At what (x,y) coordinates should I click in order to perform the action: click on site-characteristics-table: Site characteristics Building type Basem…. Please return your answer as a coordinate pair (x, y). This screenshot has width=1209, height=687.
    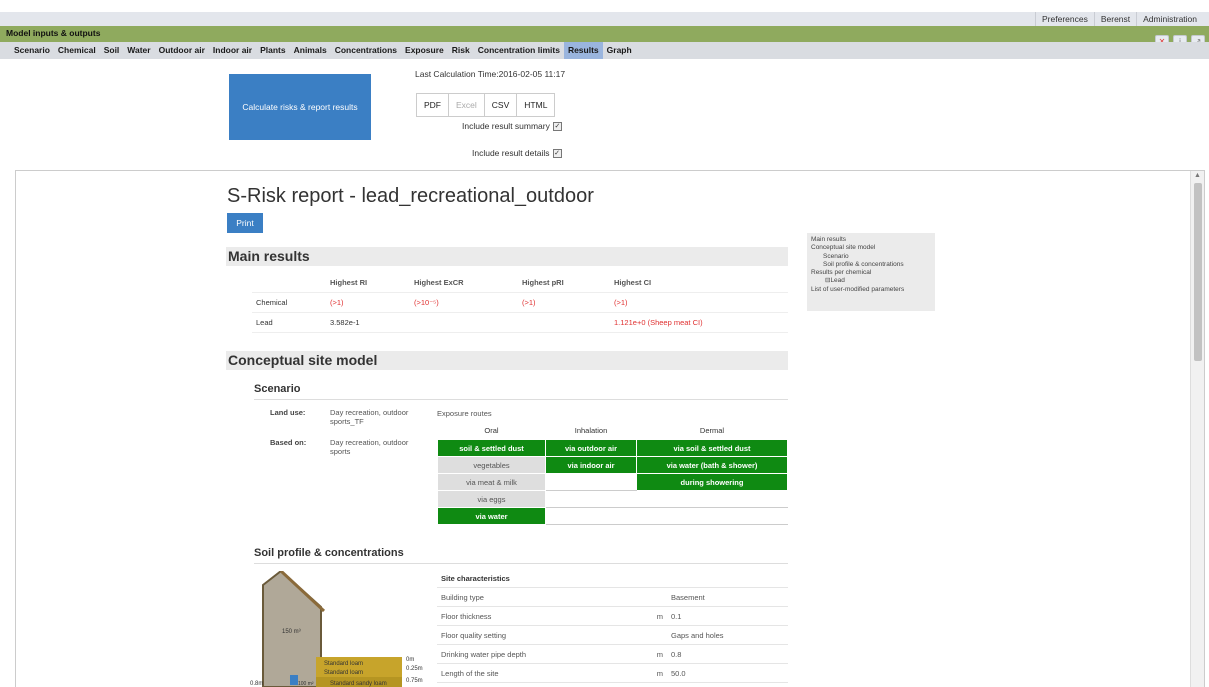
    Looking at the image, I should click on (612, 626).